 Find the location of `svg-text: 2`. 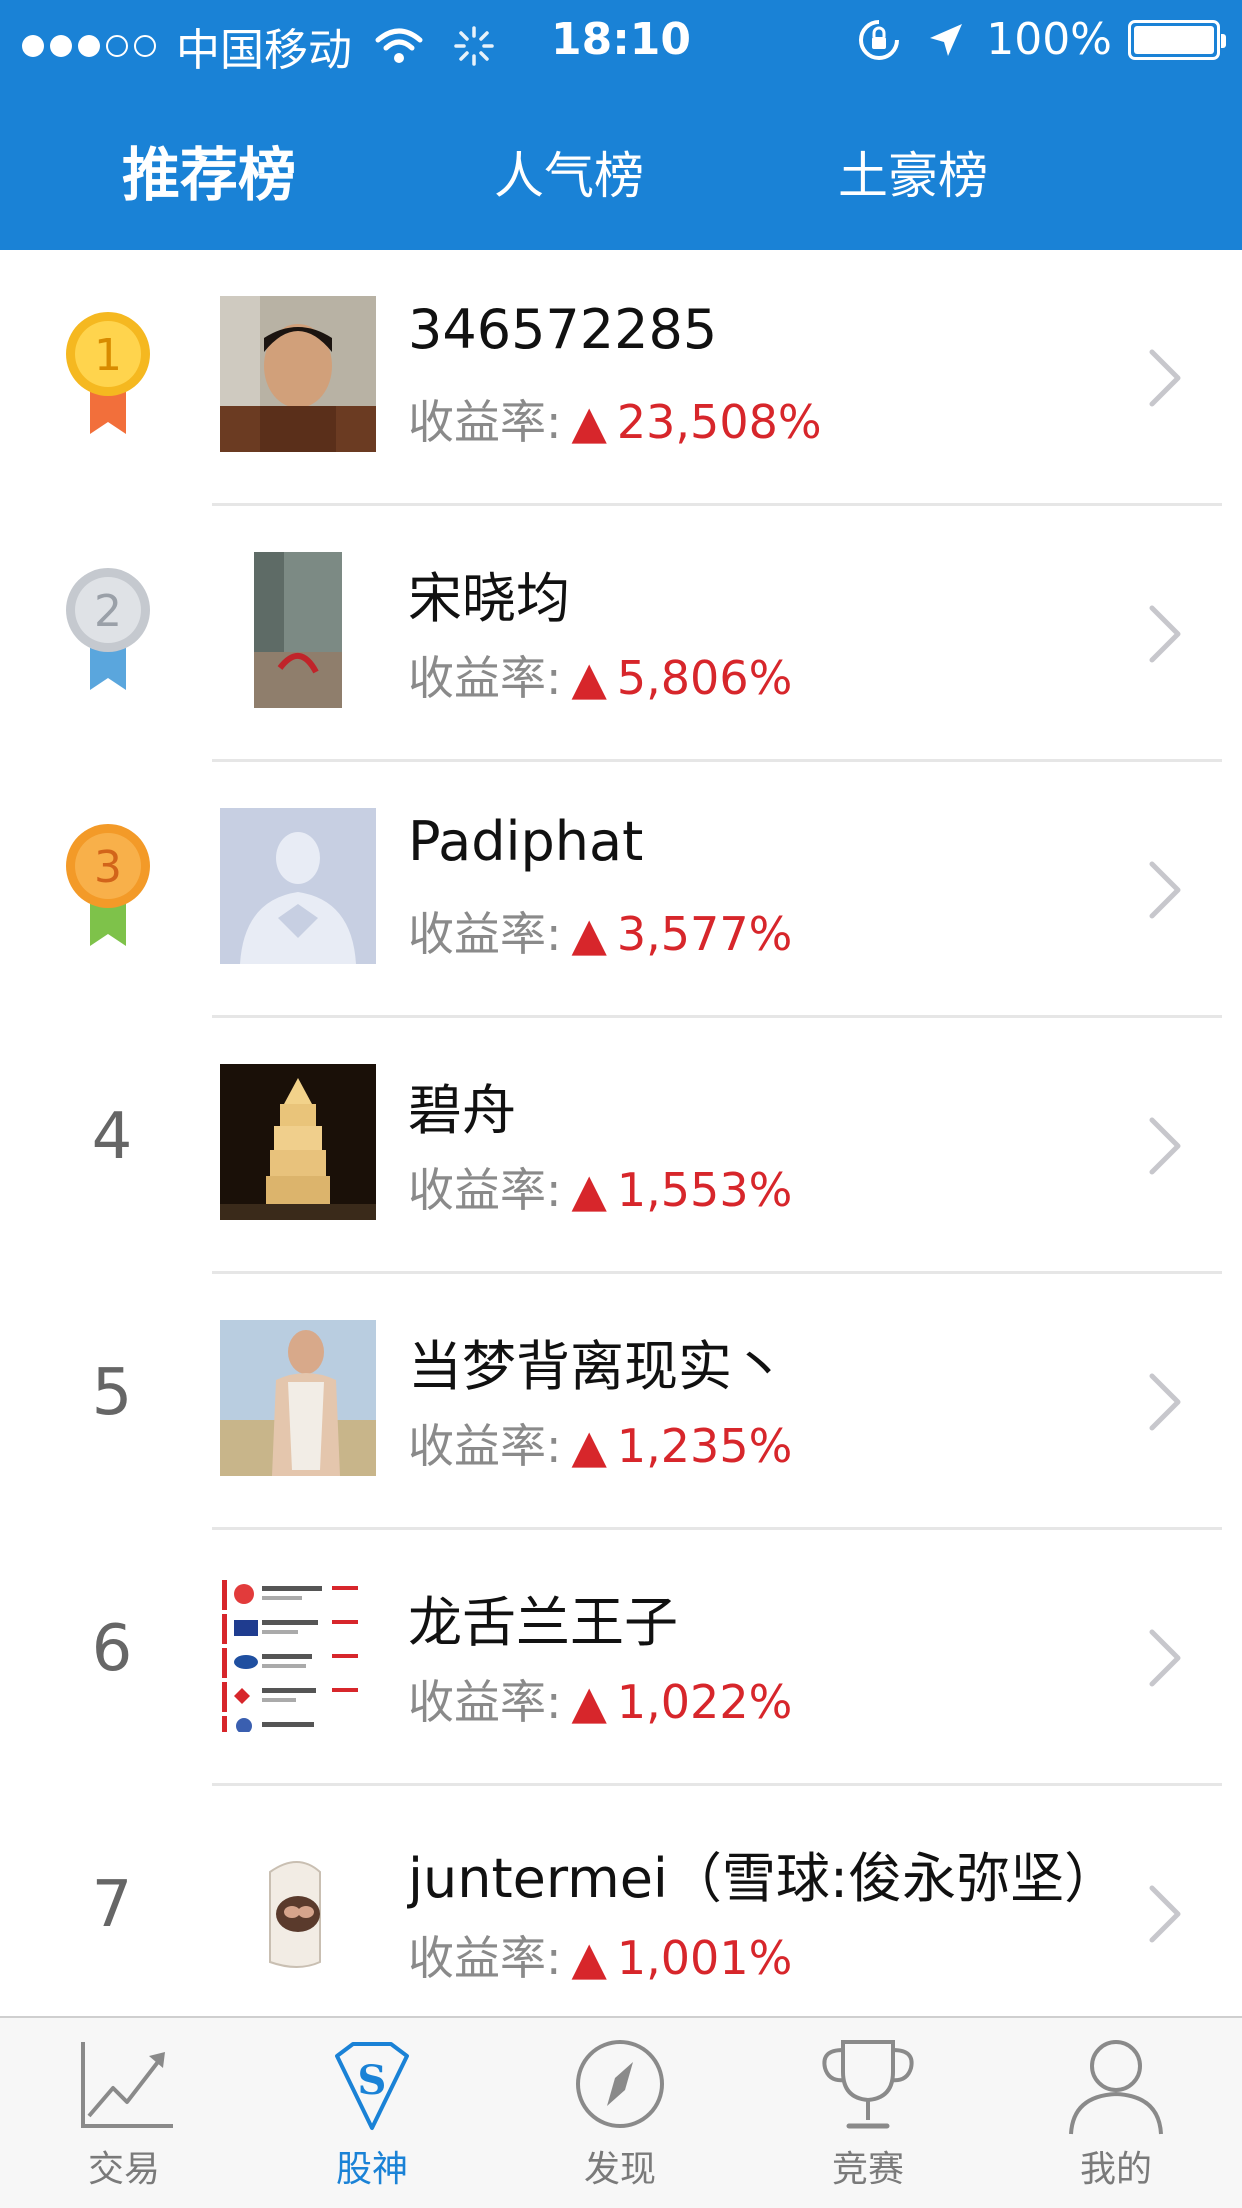

svg-text: 2 is located at coordinates (108, 611).